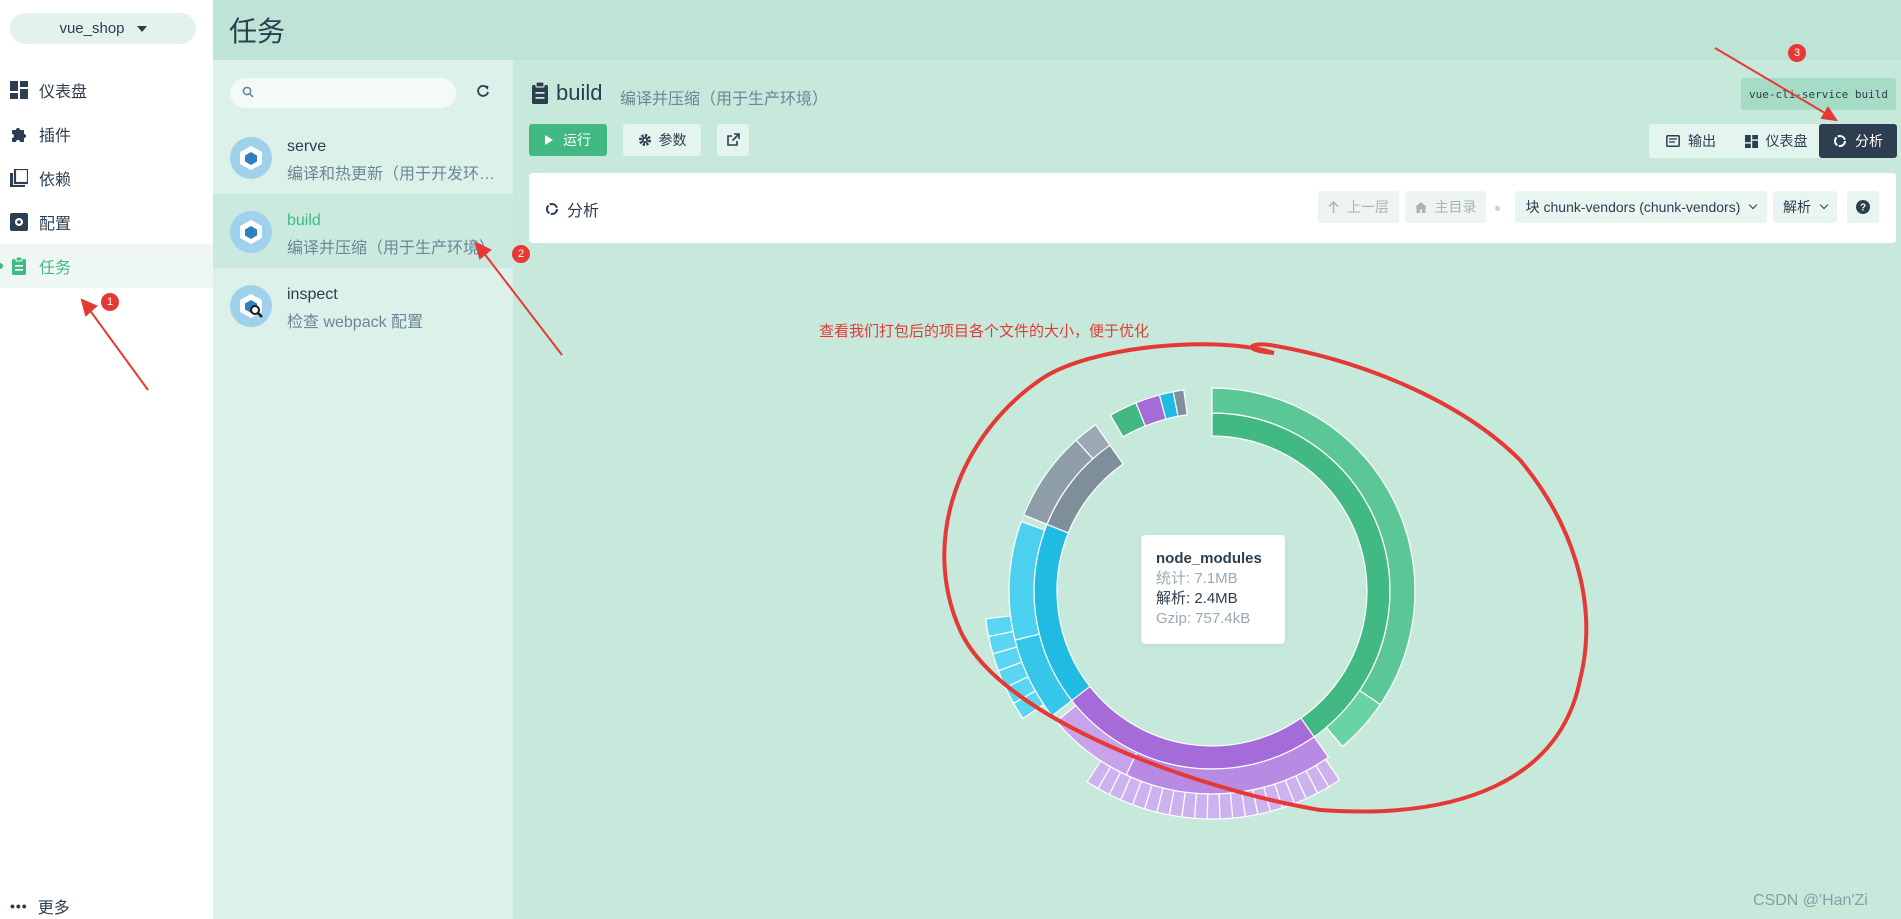 The width and height of the screenshot is (1901, 919). I want to click on tooltip-module-name: node_modules, so click(1209, 558).